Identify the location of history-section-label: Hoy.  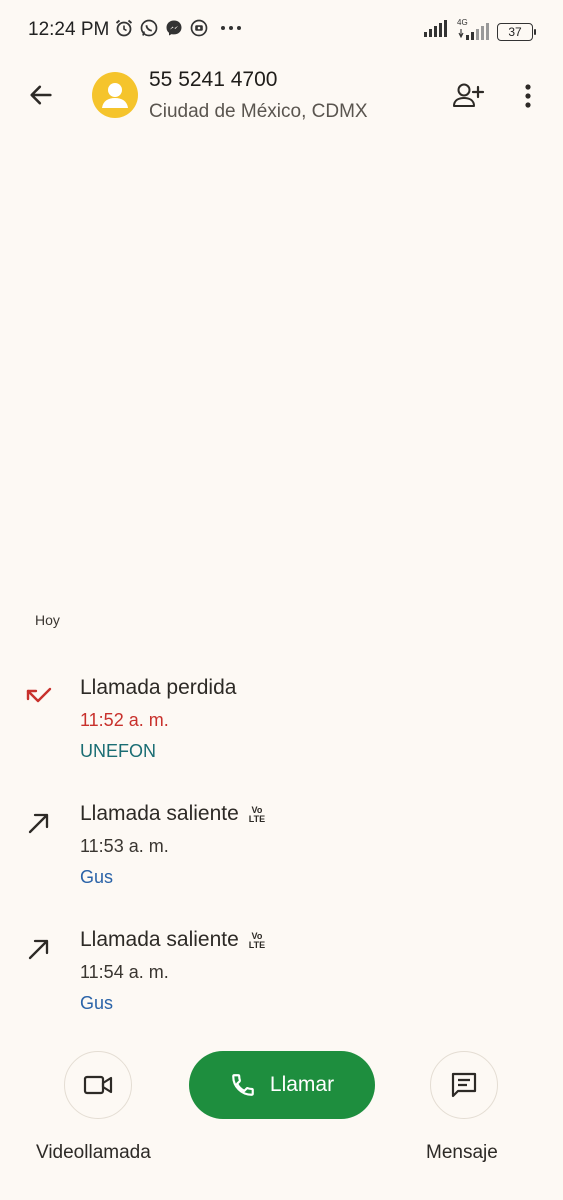
(47, 620).